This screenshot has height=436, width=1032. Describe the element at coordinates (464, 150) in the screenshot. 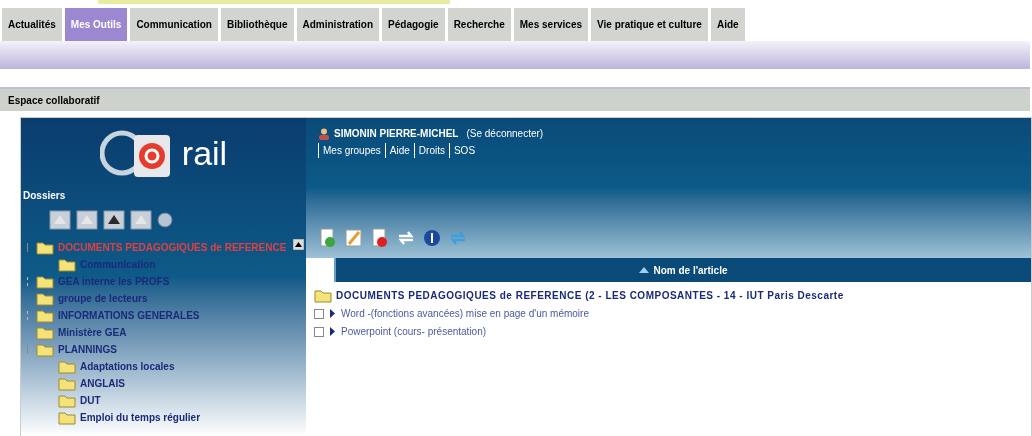

I see `header-link: SOS` at that location.